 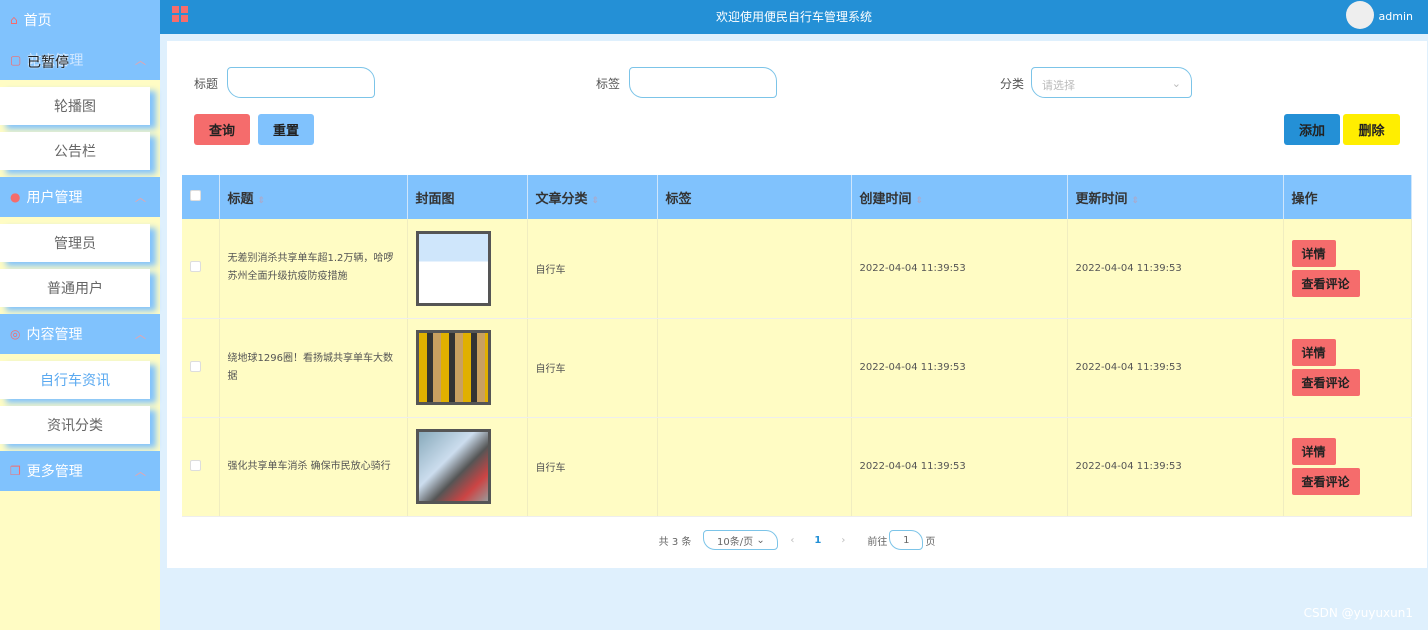 What do you see at coordinates (15, 197) in the screenshot?
I see `user-icon: ●` at bounding box center [15, 197].